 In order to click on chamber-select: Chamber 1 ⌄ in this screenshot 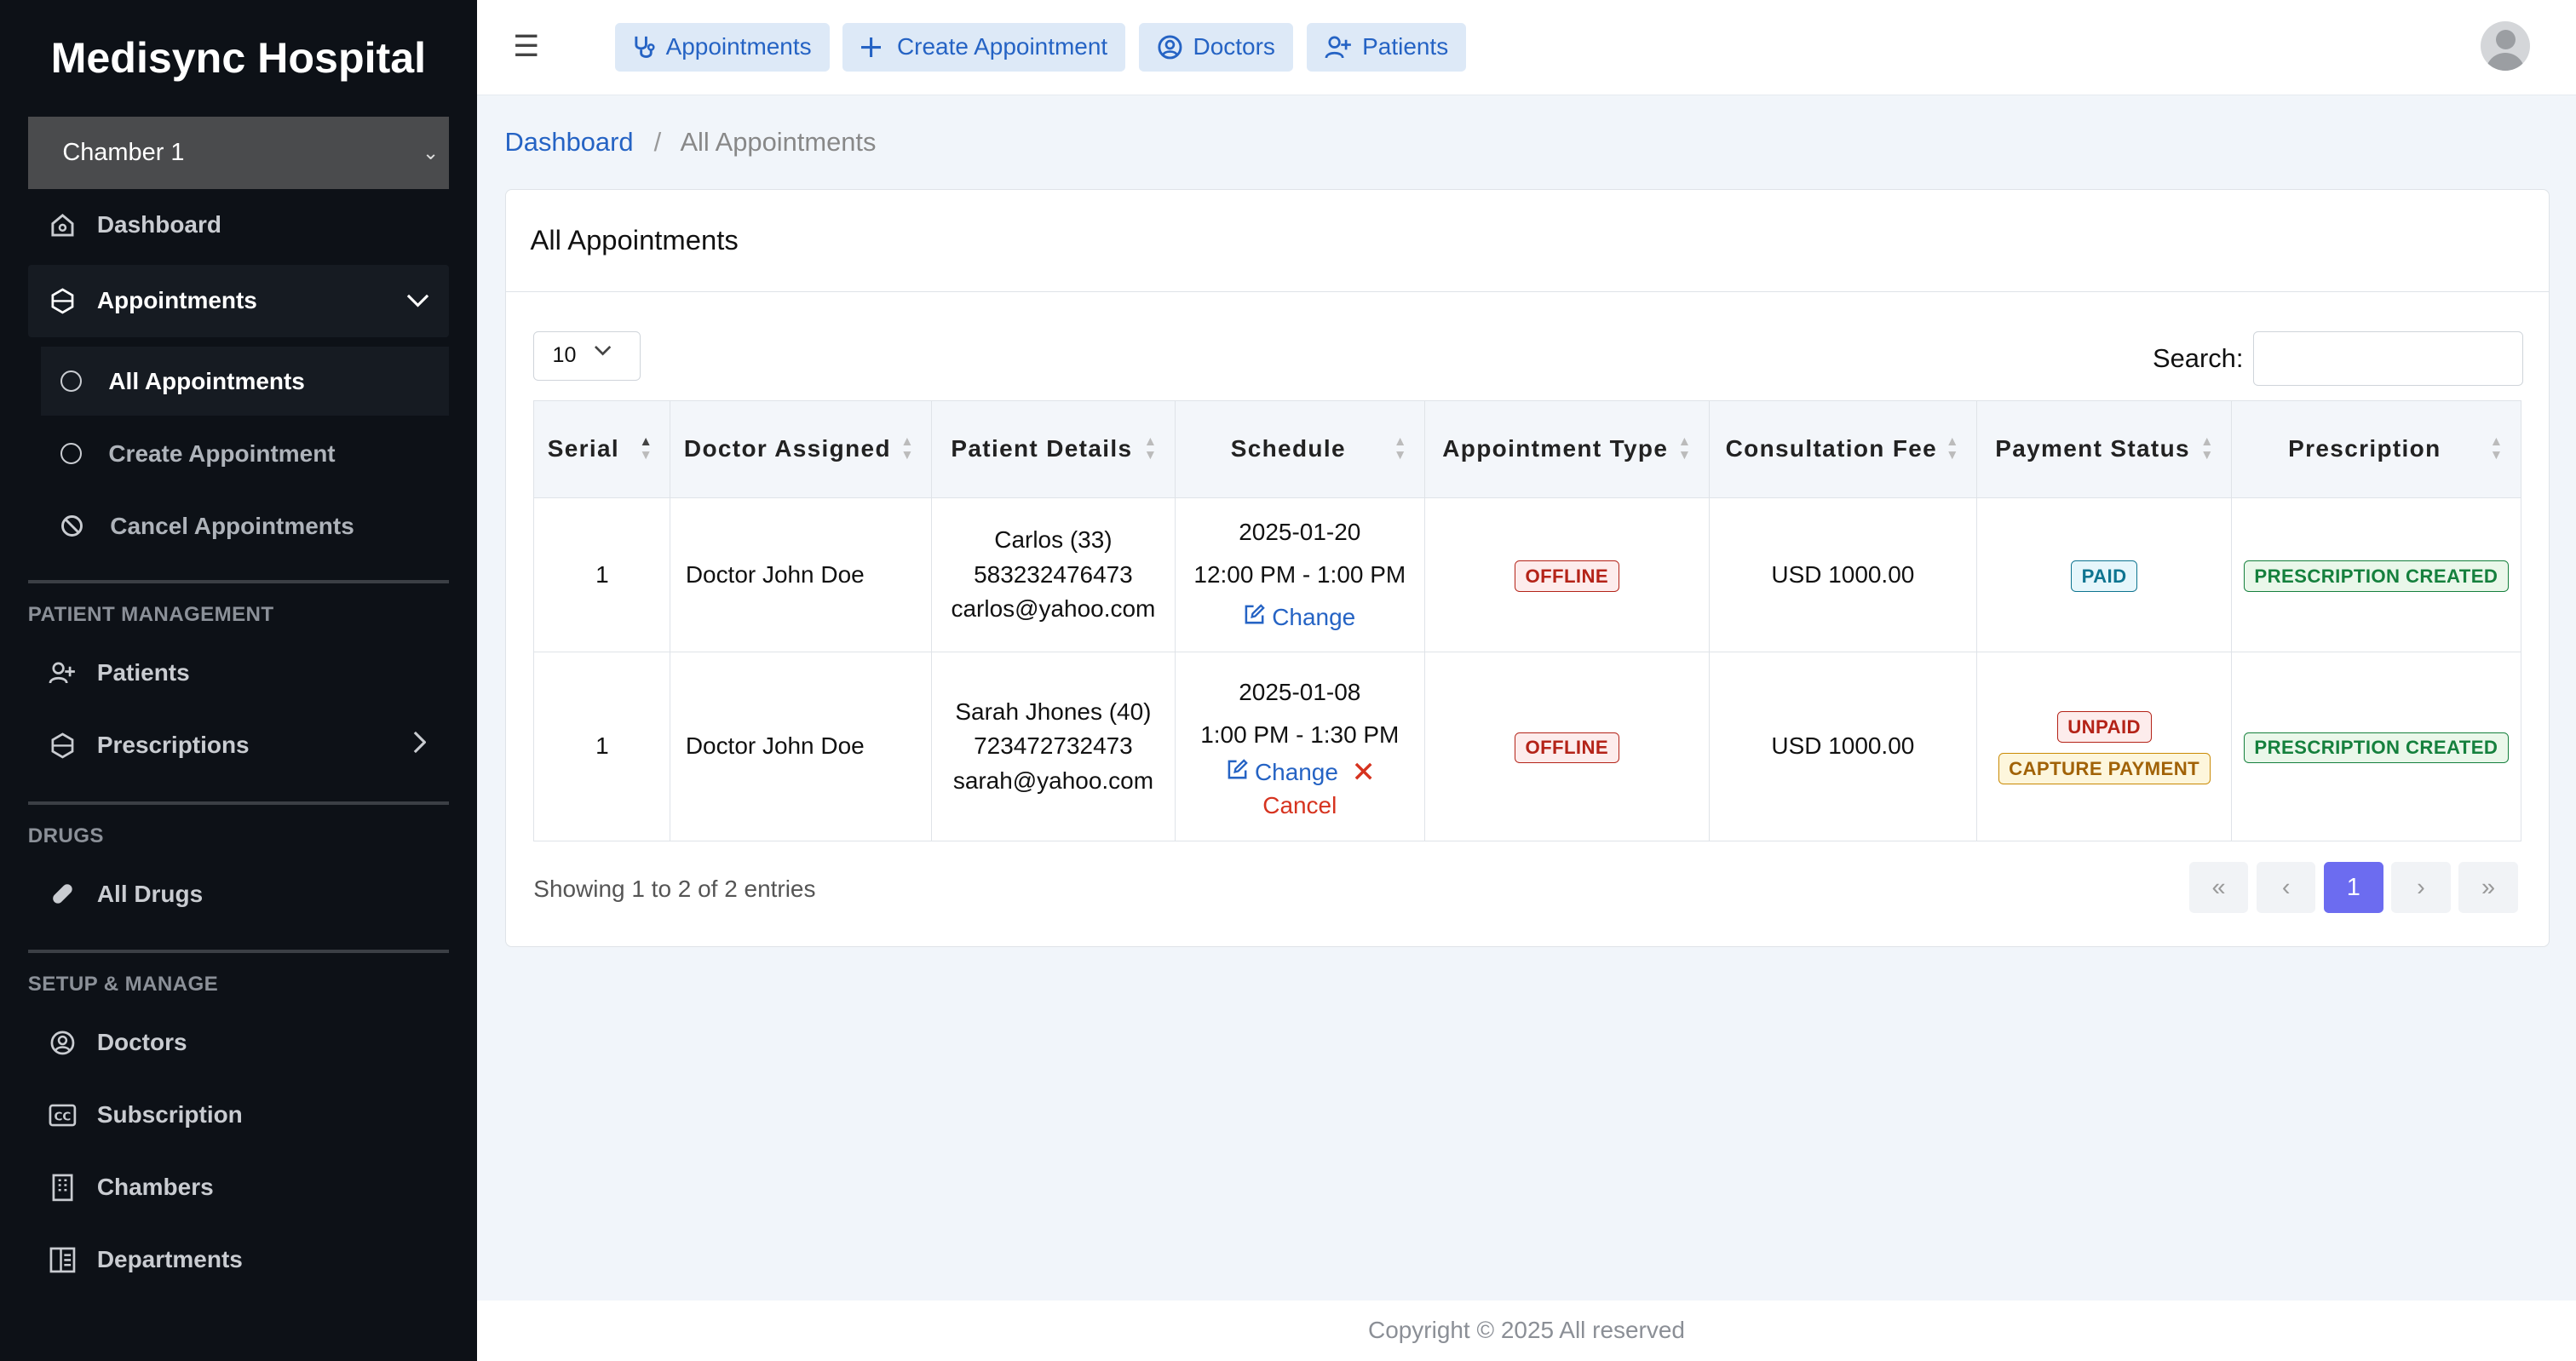, I will do `click(238, 153)`.